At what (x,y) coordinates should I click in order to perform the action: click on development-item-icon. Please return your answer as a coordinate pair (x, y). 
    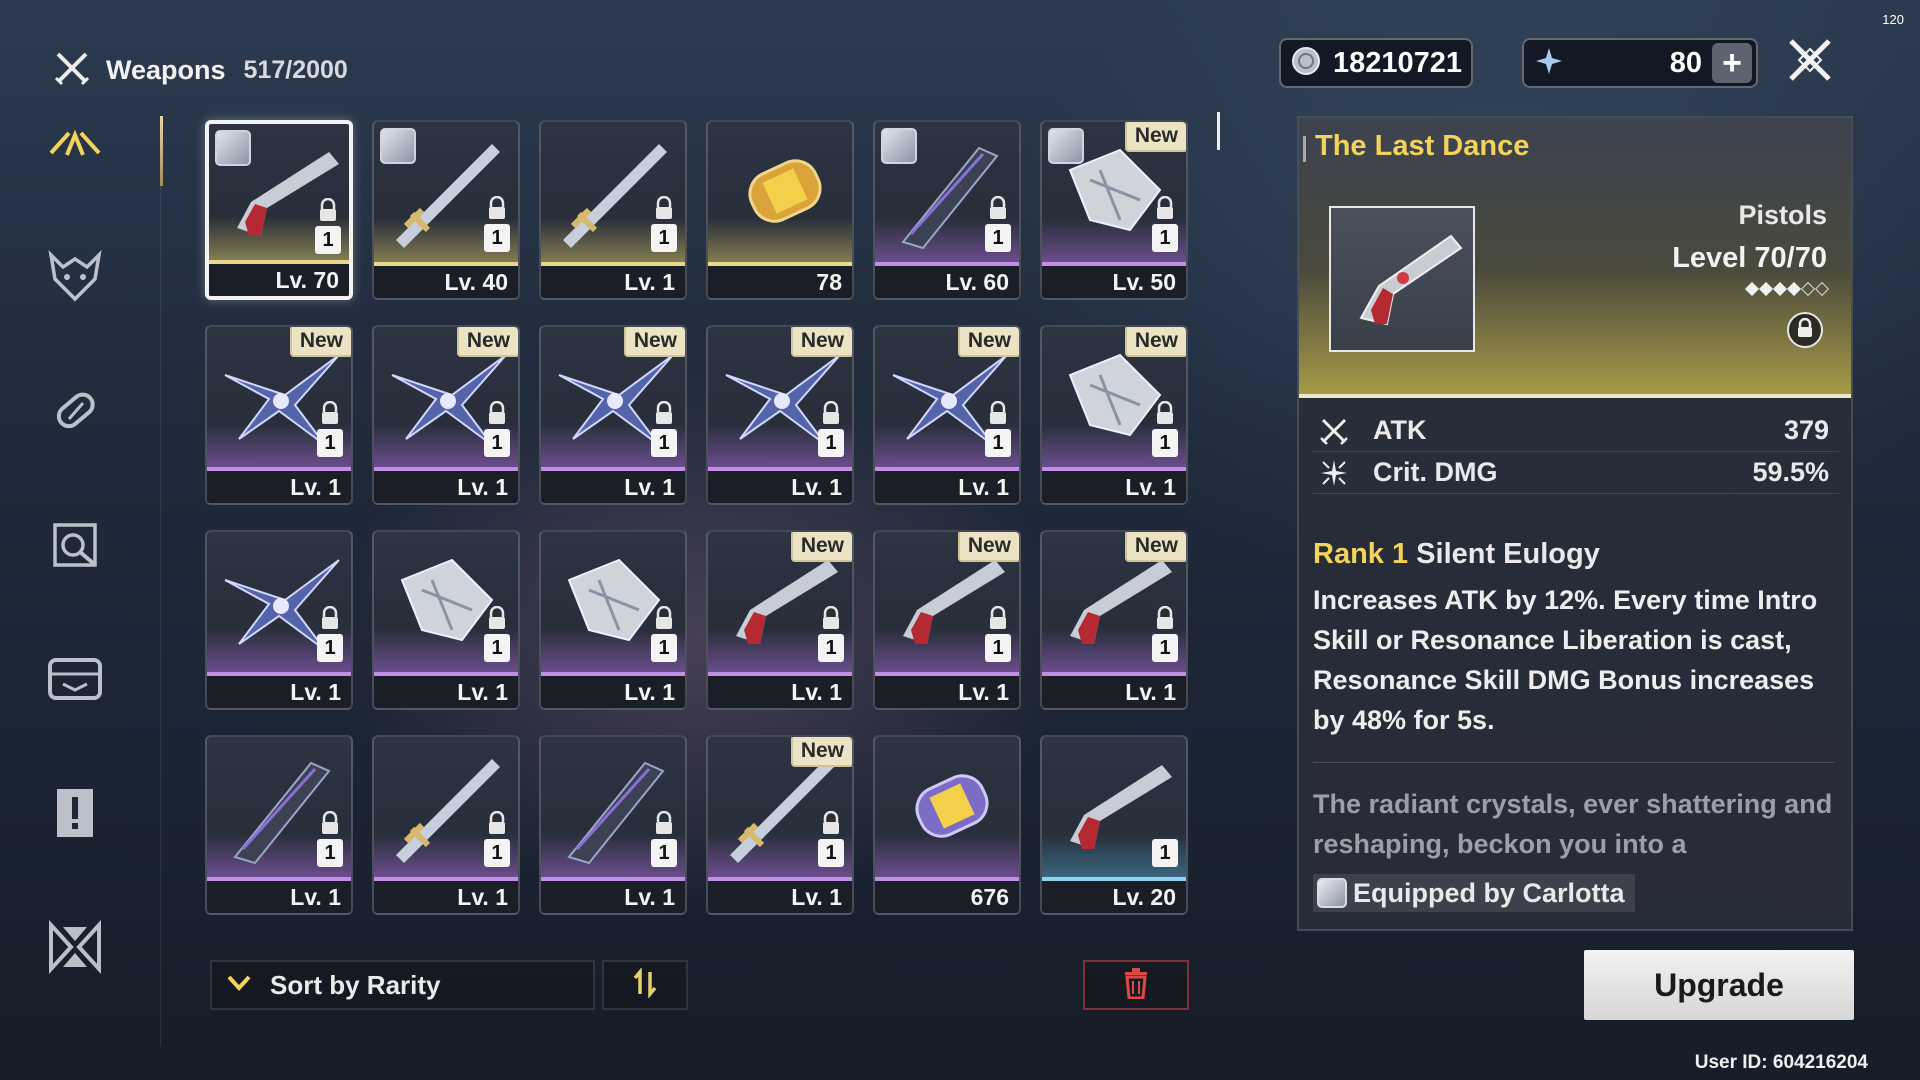
    Looking at the image, I should click on (75, 547).